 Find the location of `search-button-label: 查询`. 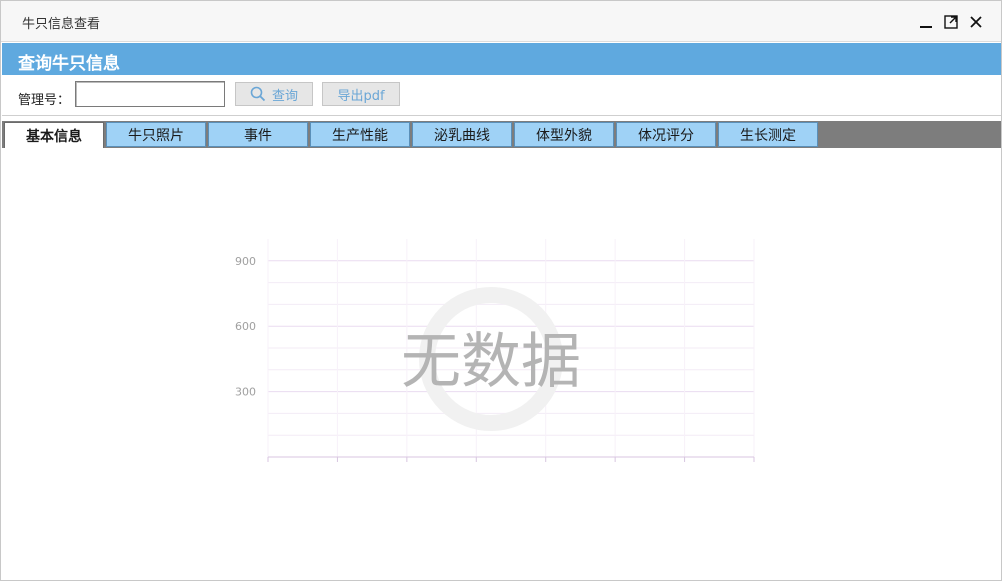

search-button-label: 查询 is located at coordinates (284, 96).